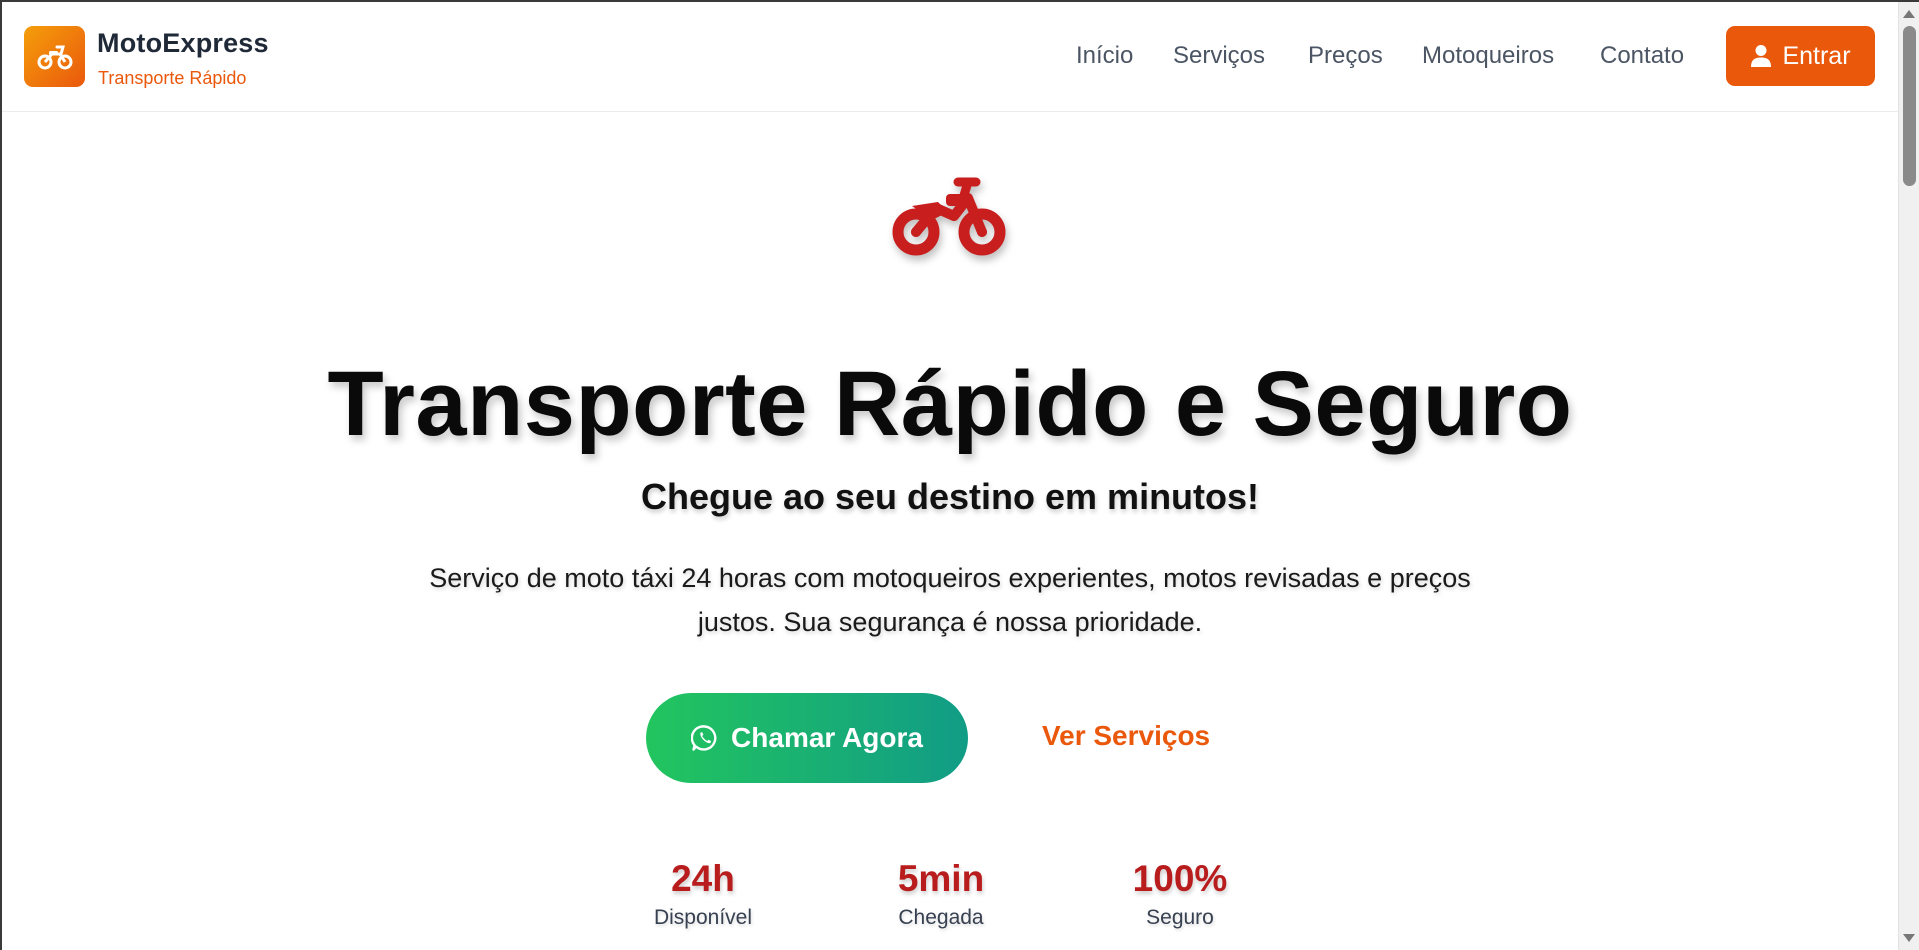  I want to click on scroll-up-arrow, so click(1909, 14).